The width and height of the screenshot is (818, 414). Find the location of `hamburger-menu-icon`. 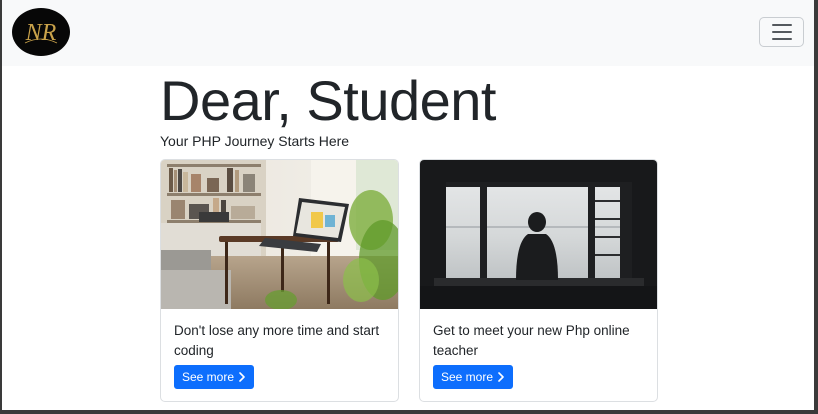

hamburger-menu-icon is located at coordinates (781, 25).